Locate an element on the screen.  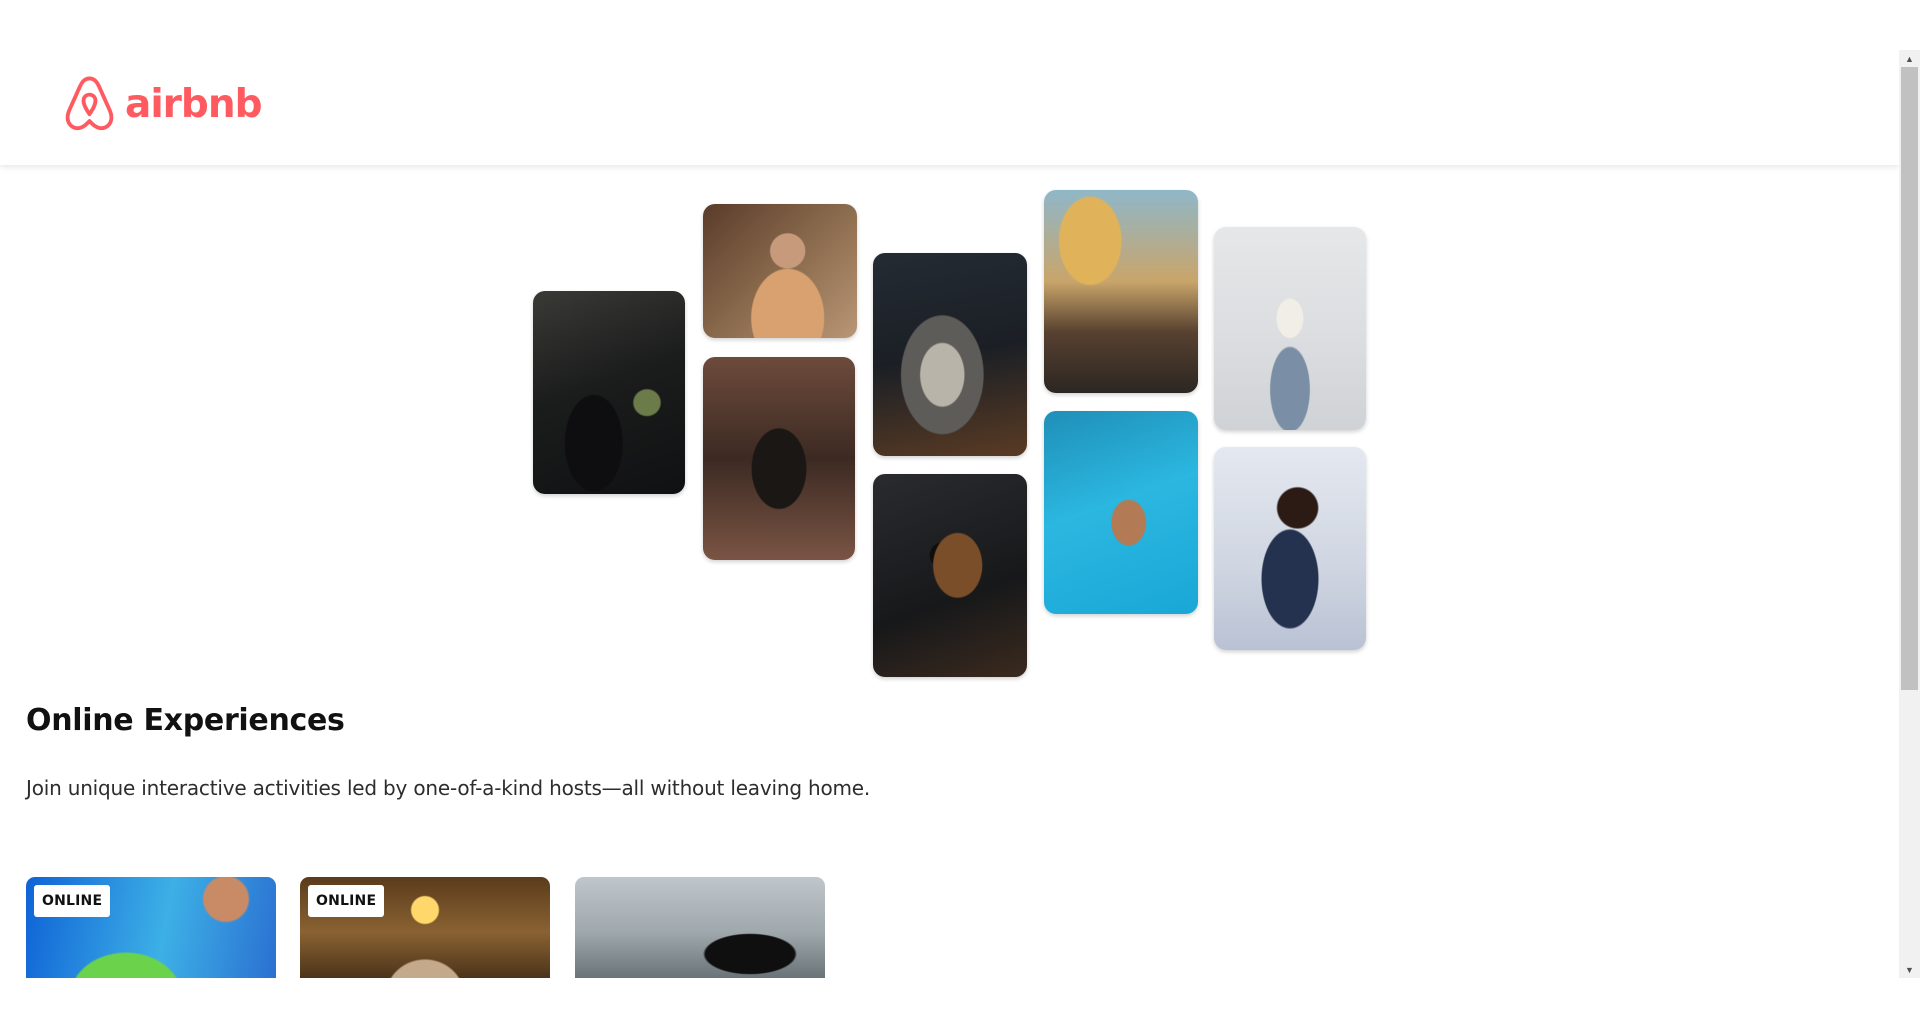
singer-photo is located at coordinates (1290, 548).